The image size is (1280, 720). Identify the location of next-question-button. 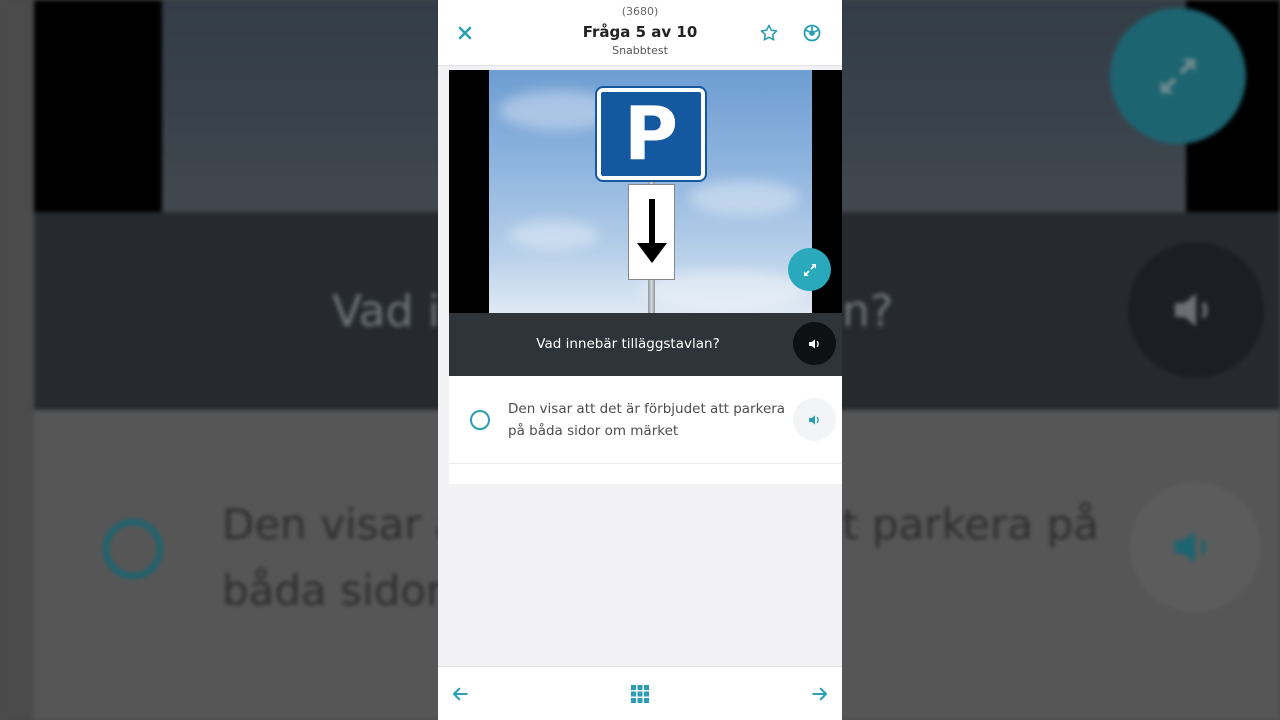
(820, 694).